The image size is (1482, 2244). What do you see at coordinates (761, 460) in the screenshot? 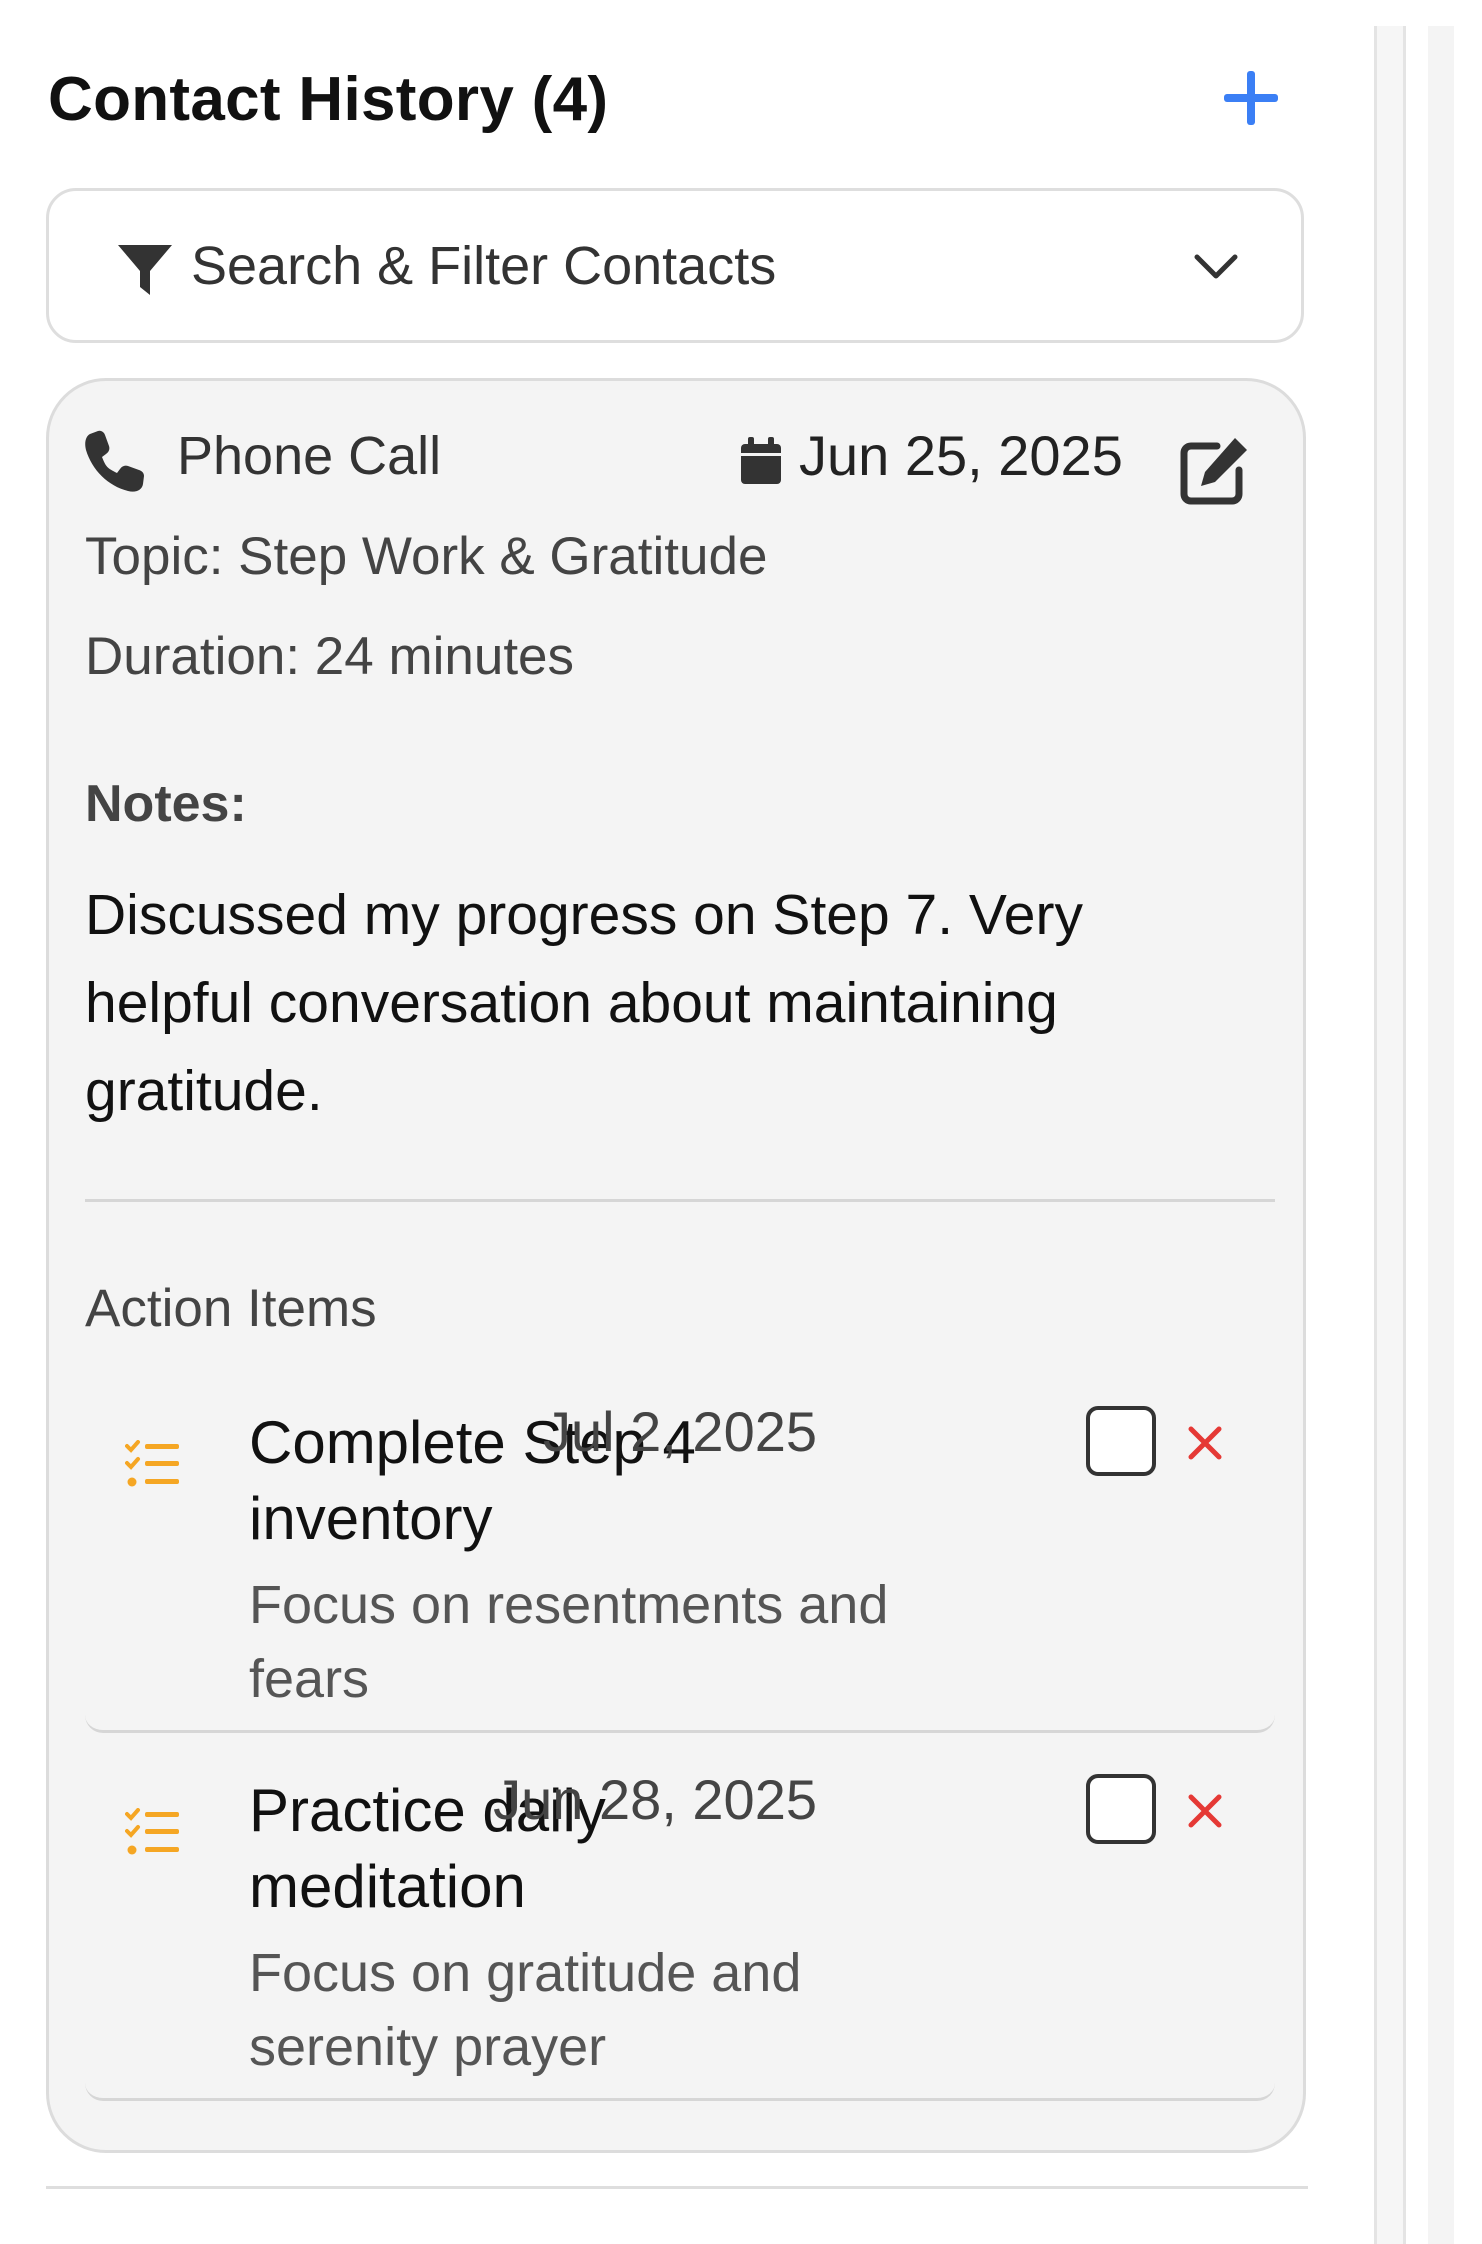
I see `calendar-icon` at bounding box center [761, 460].